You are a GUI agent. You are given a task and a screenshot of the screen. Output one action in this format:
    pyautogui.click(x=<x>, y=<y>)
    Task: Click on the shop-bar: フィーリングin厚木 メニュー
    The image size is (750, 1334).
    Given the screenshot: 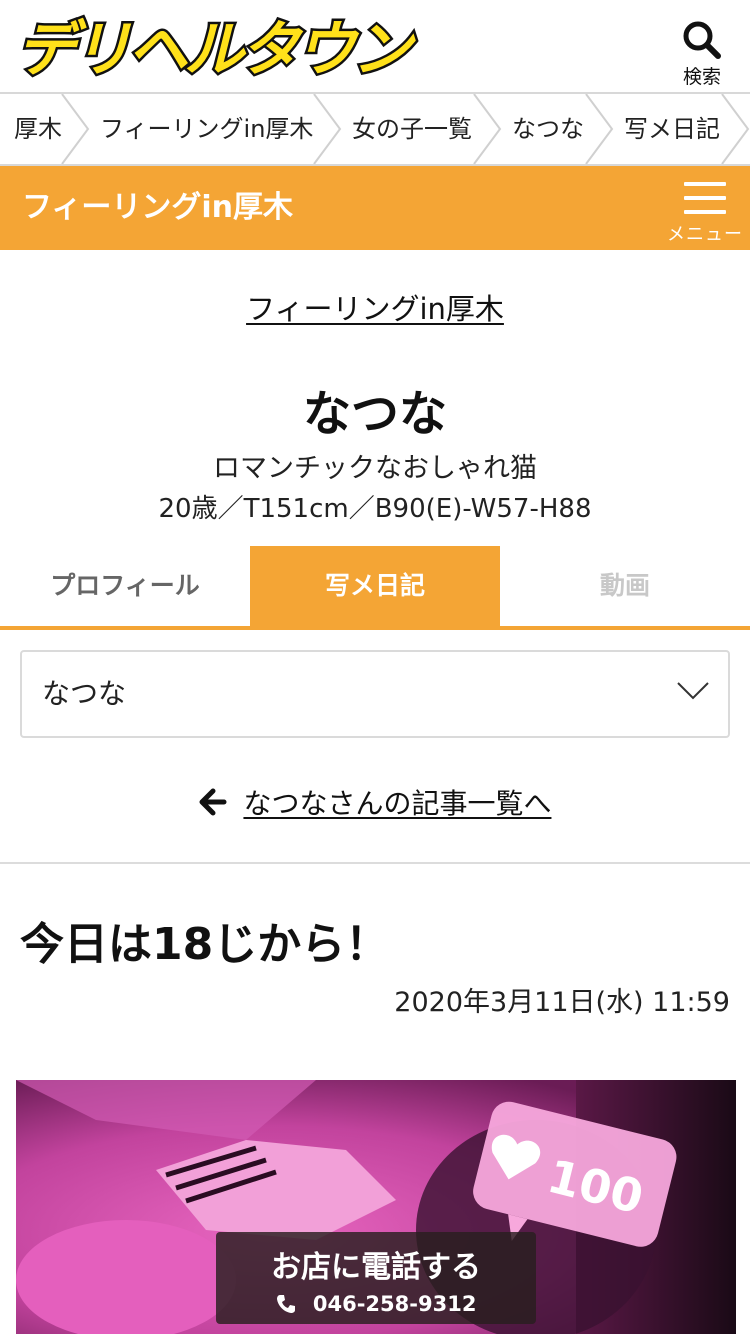 What is the action you would take?
    pyautogui.click(x=375, y=208)
    